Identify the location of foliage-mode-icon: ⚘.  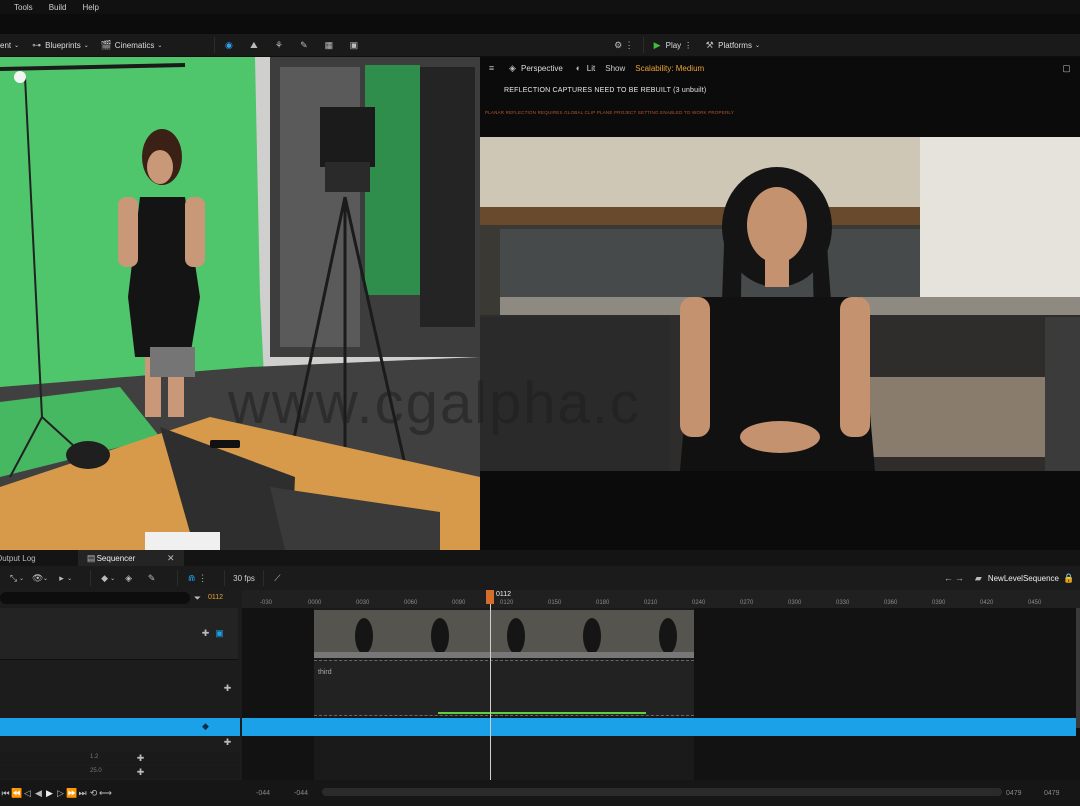
(278, 45).